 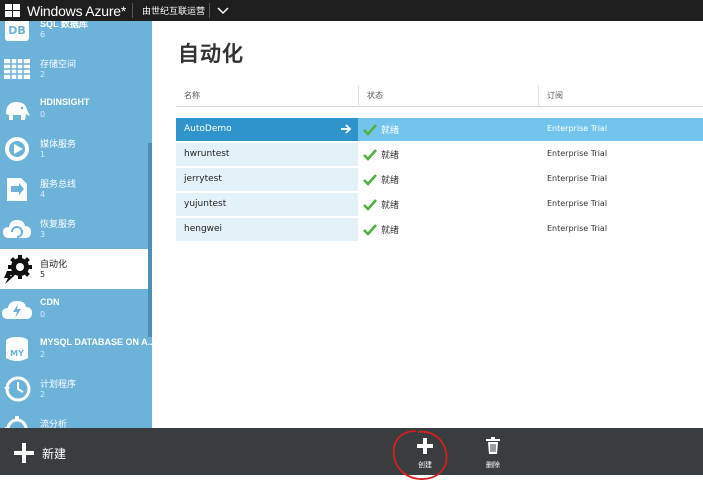 I want to click on sidebar-item-scheduler: 计划程序 2, so click(x=76, y=389).